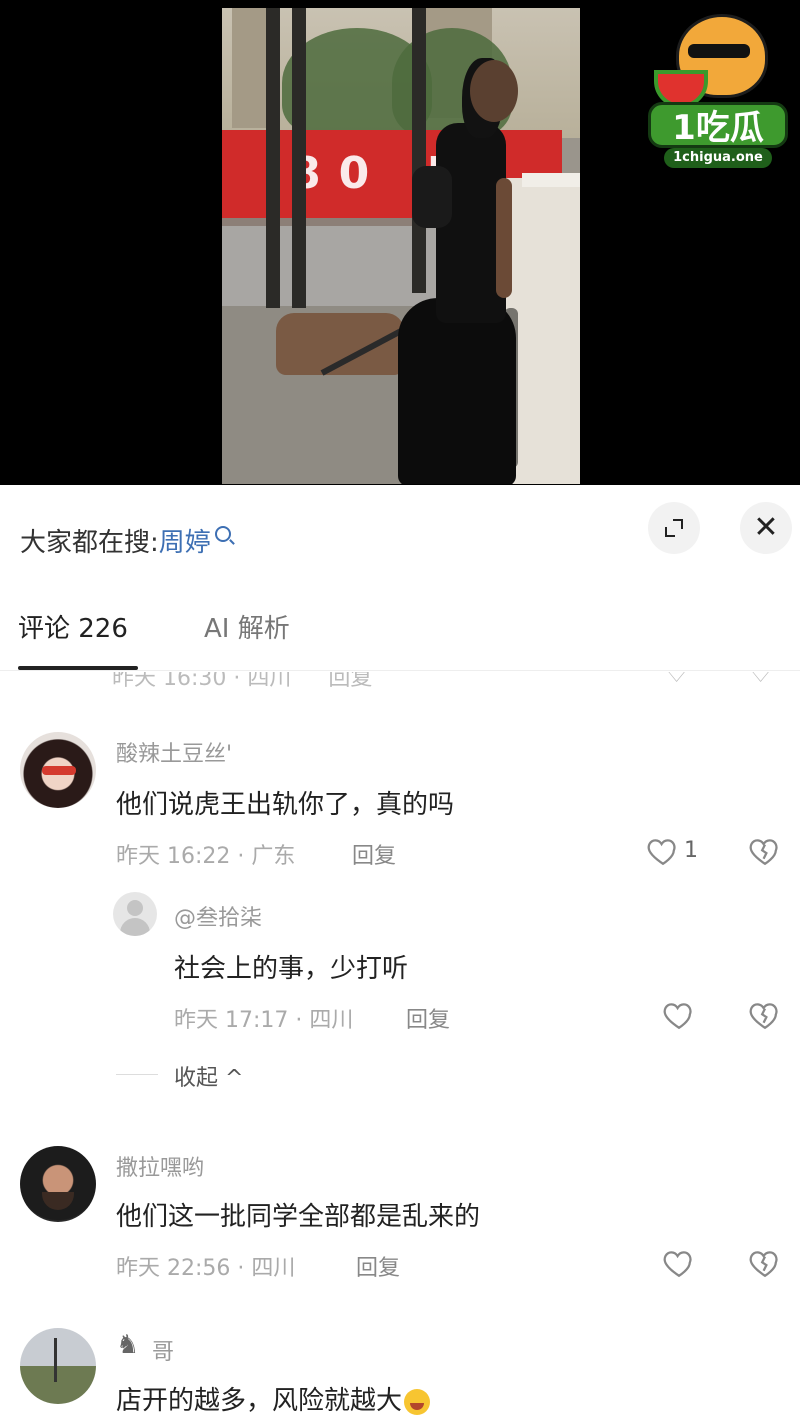 This screenshot has width=800, height=1428. What do you see at coordinates (719, 51) in the screenshot?
I see `sunglasses-icon` at bounding box center [719, 51].